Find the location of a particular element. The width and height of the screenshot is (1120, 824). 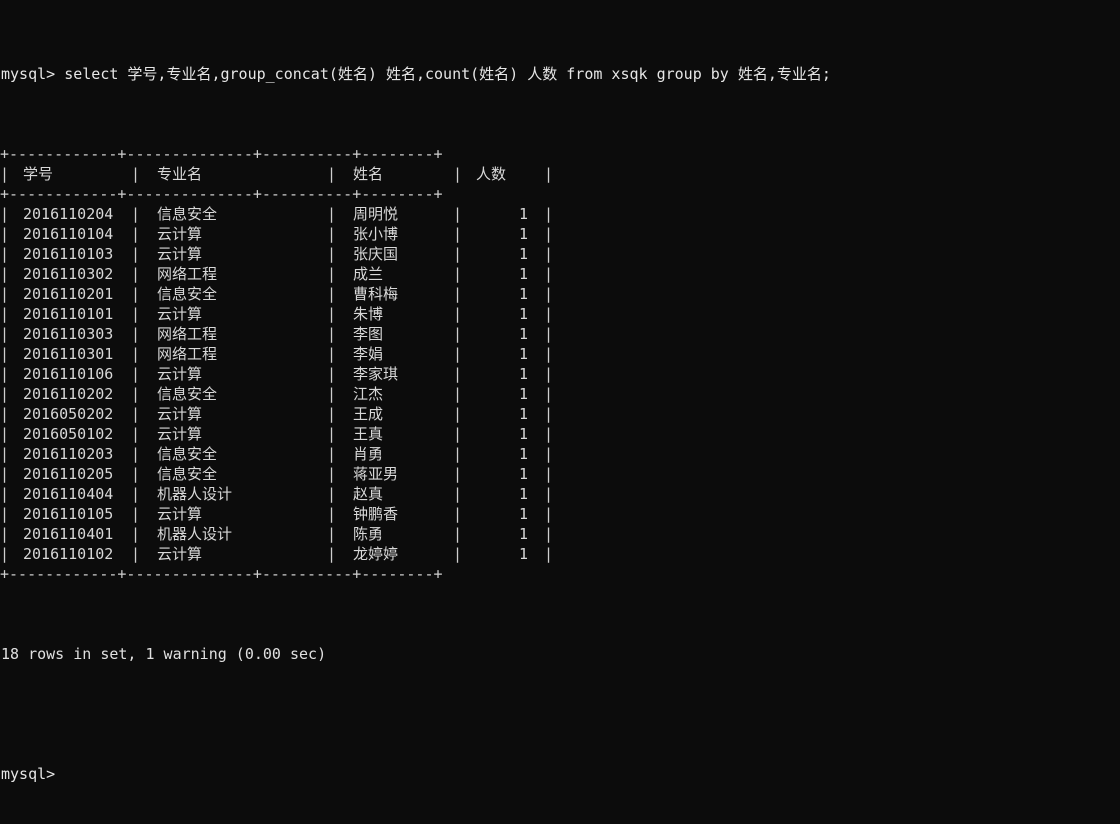

table-row: | 2016110101 | 云计算 | 朱博 | 1 | is located at coordinates (277, 314).